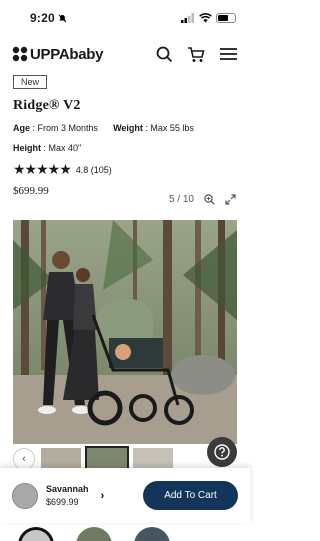 Image resolution: width=320 pixels, height=541 pixels. I want to click on fullscreen-button, so click(230, 199).